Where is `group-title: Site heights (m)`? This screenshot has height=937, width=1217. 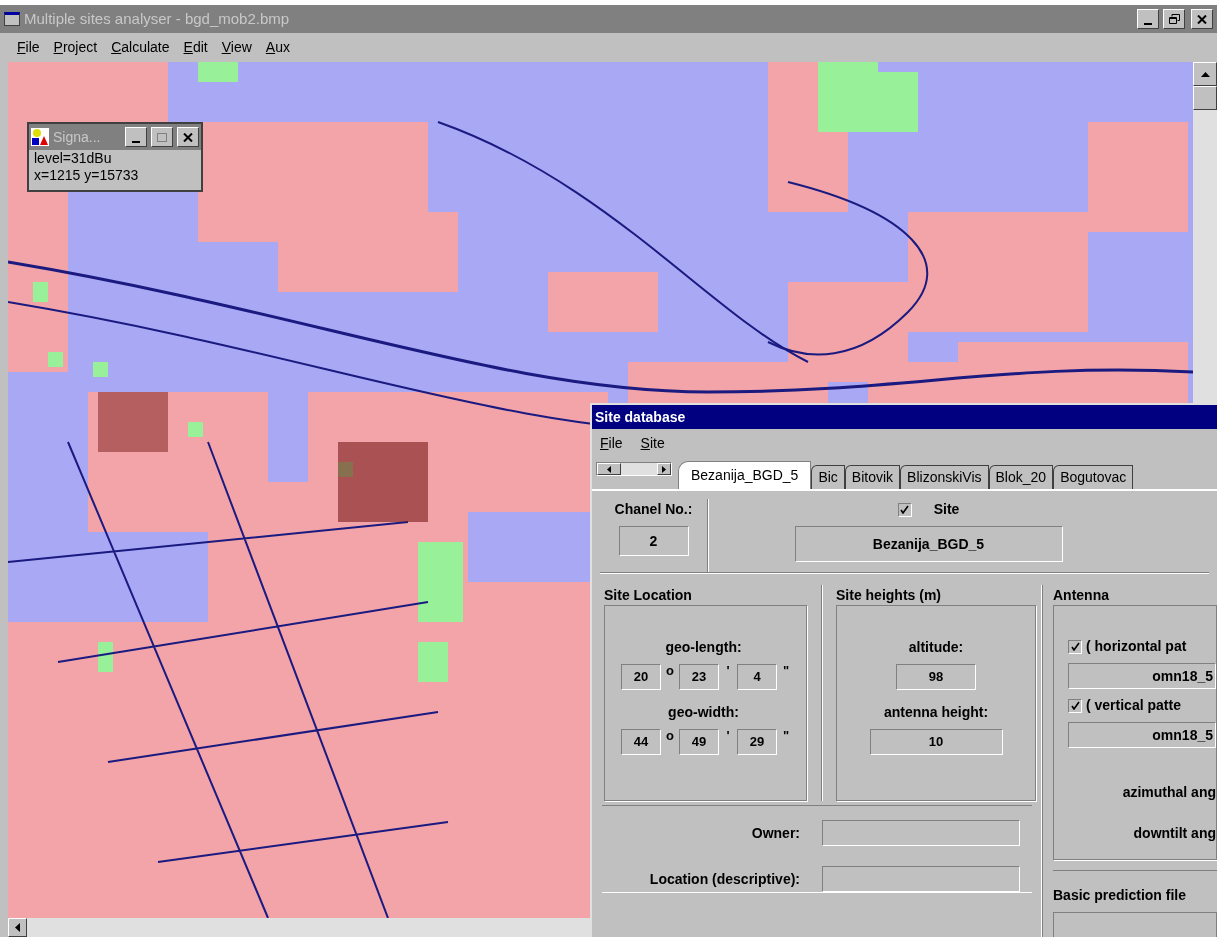 group-title: Site heights (m) is located at coordinates (889, 595).